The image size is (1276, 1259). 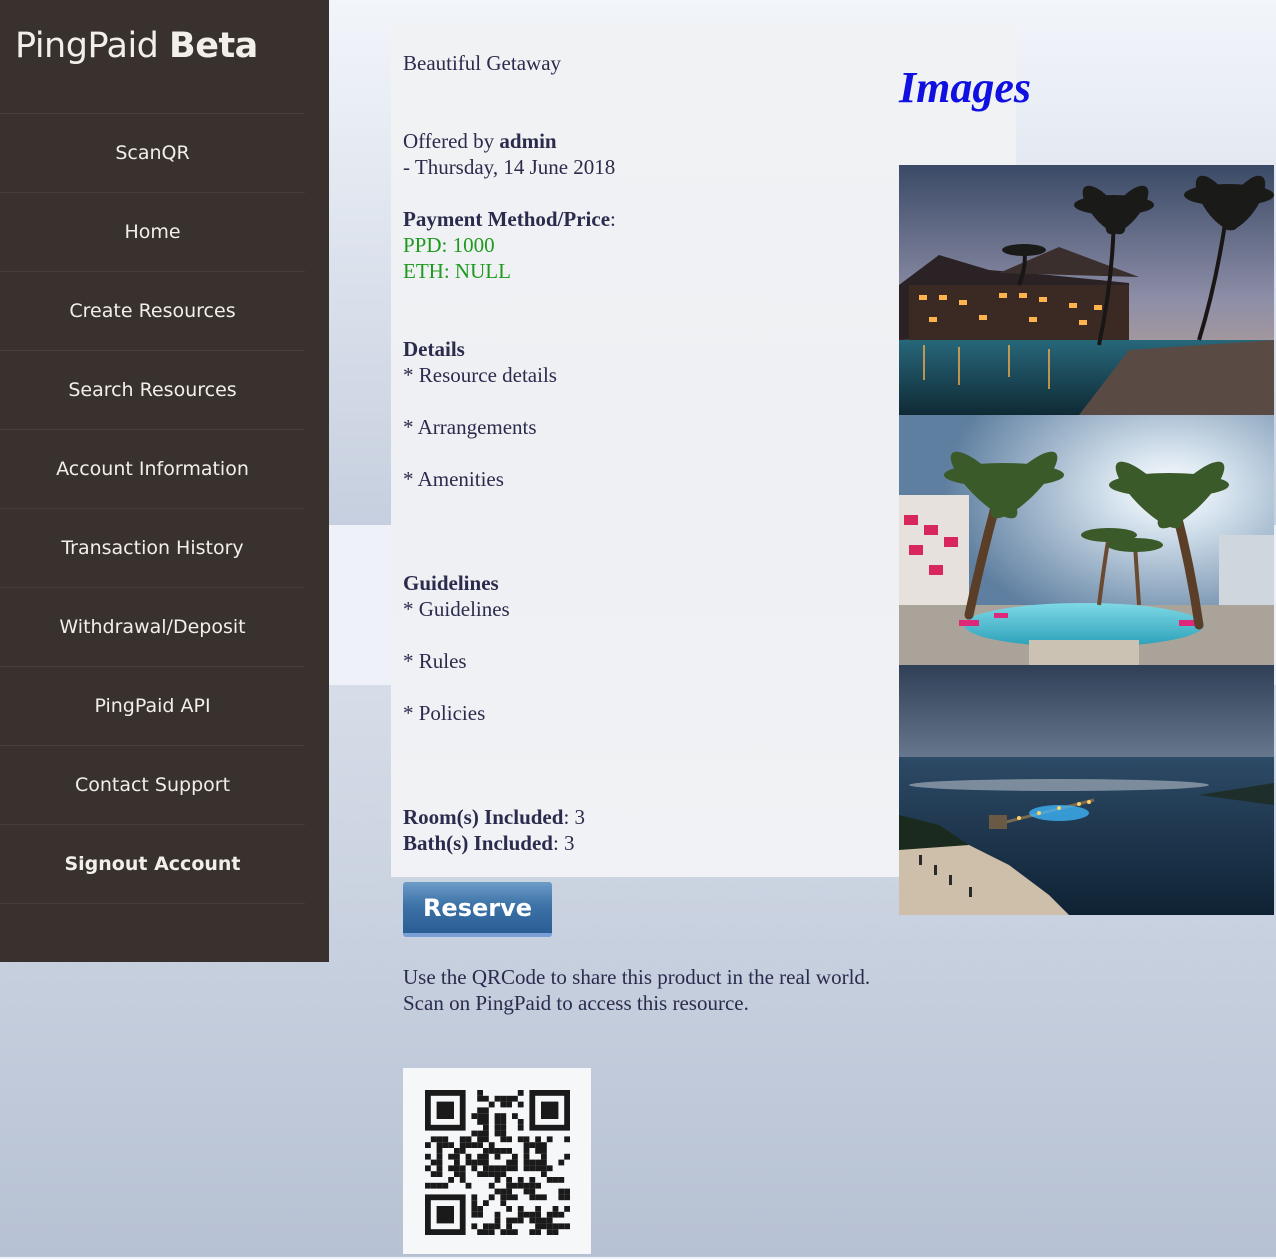 I want to click on details-heading: Details, so click(x=434, y=349).